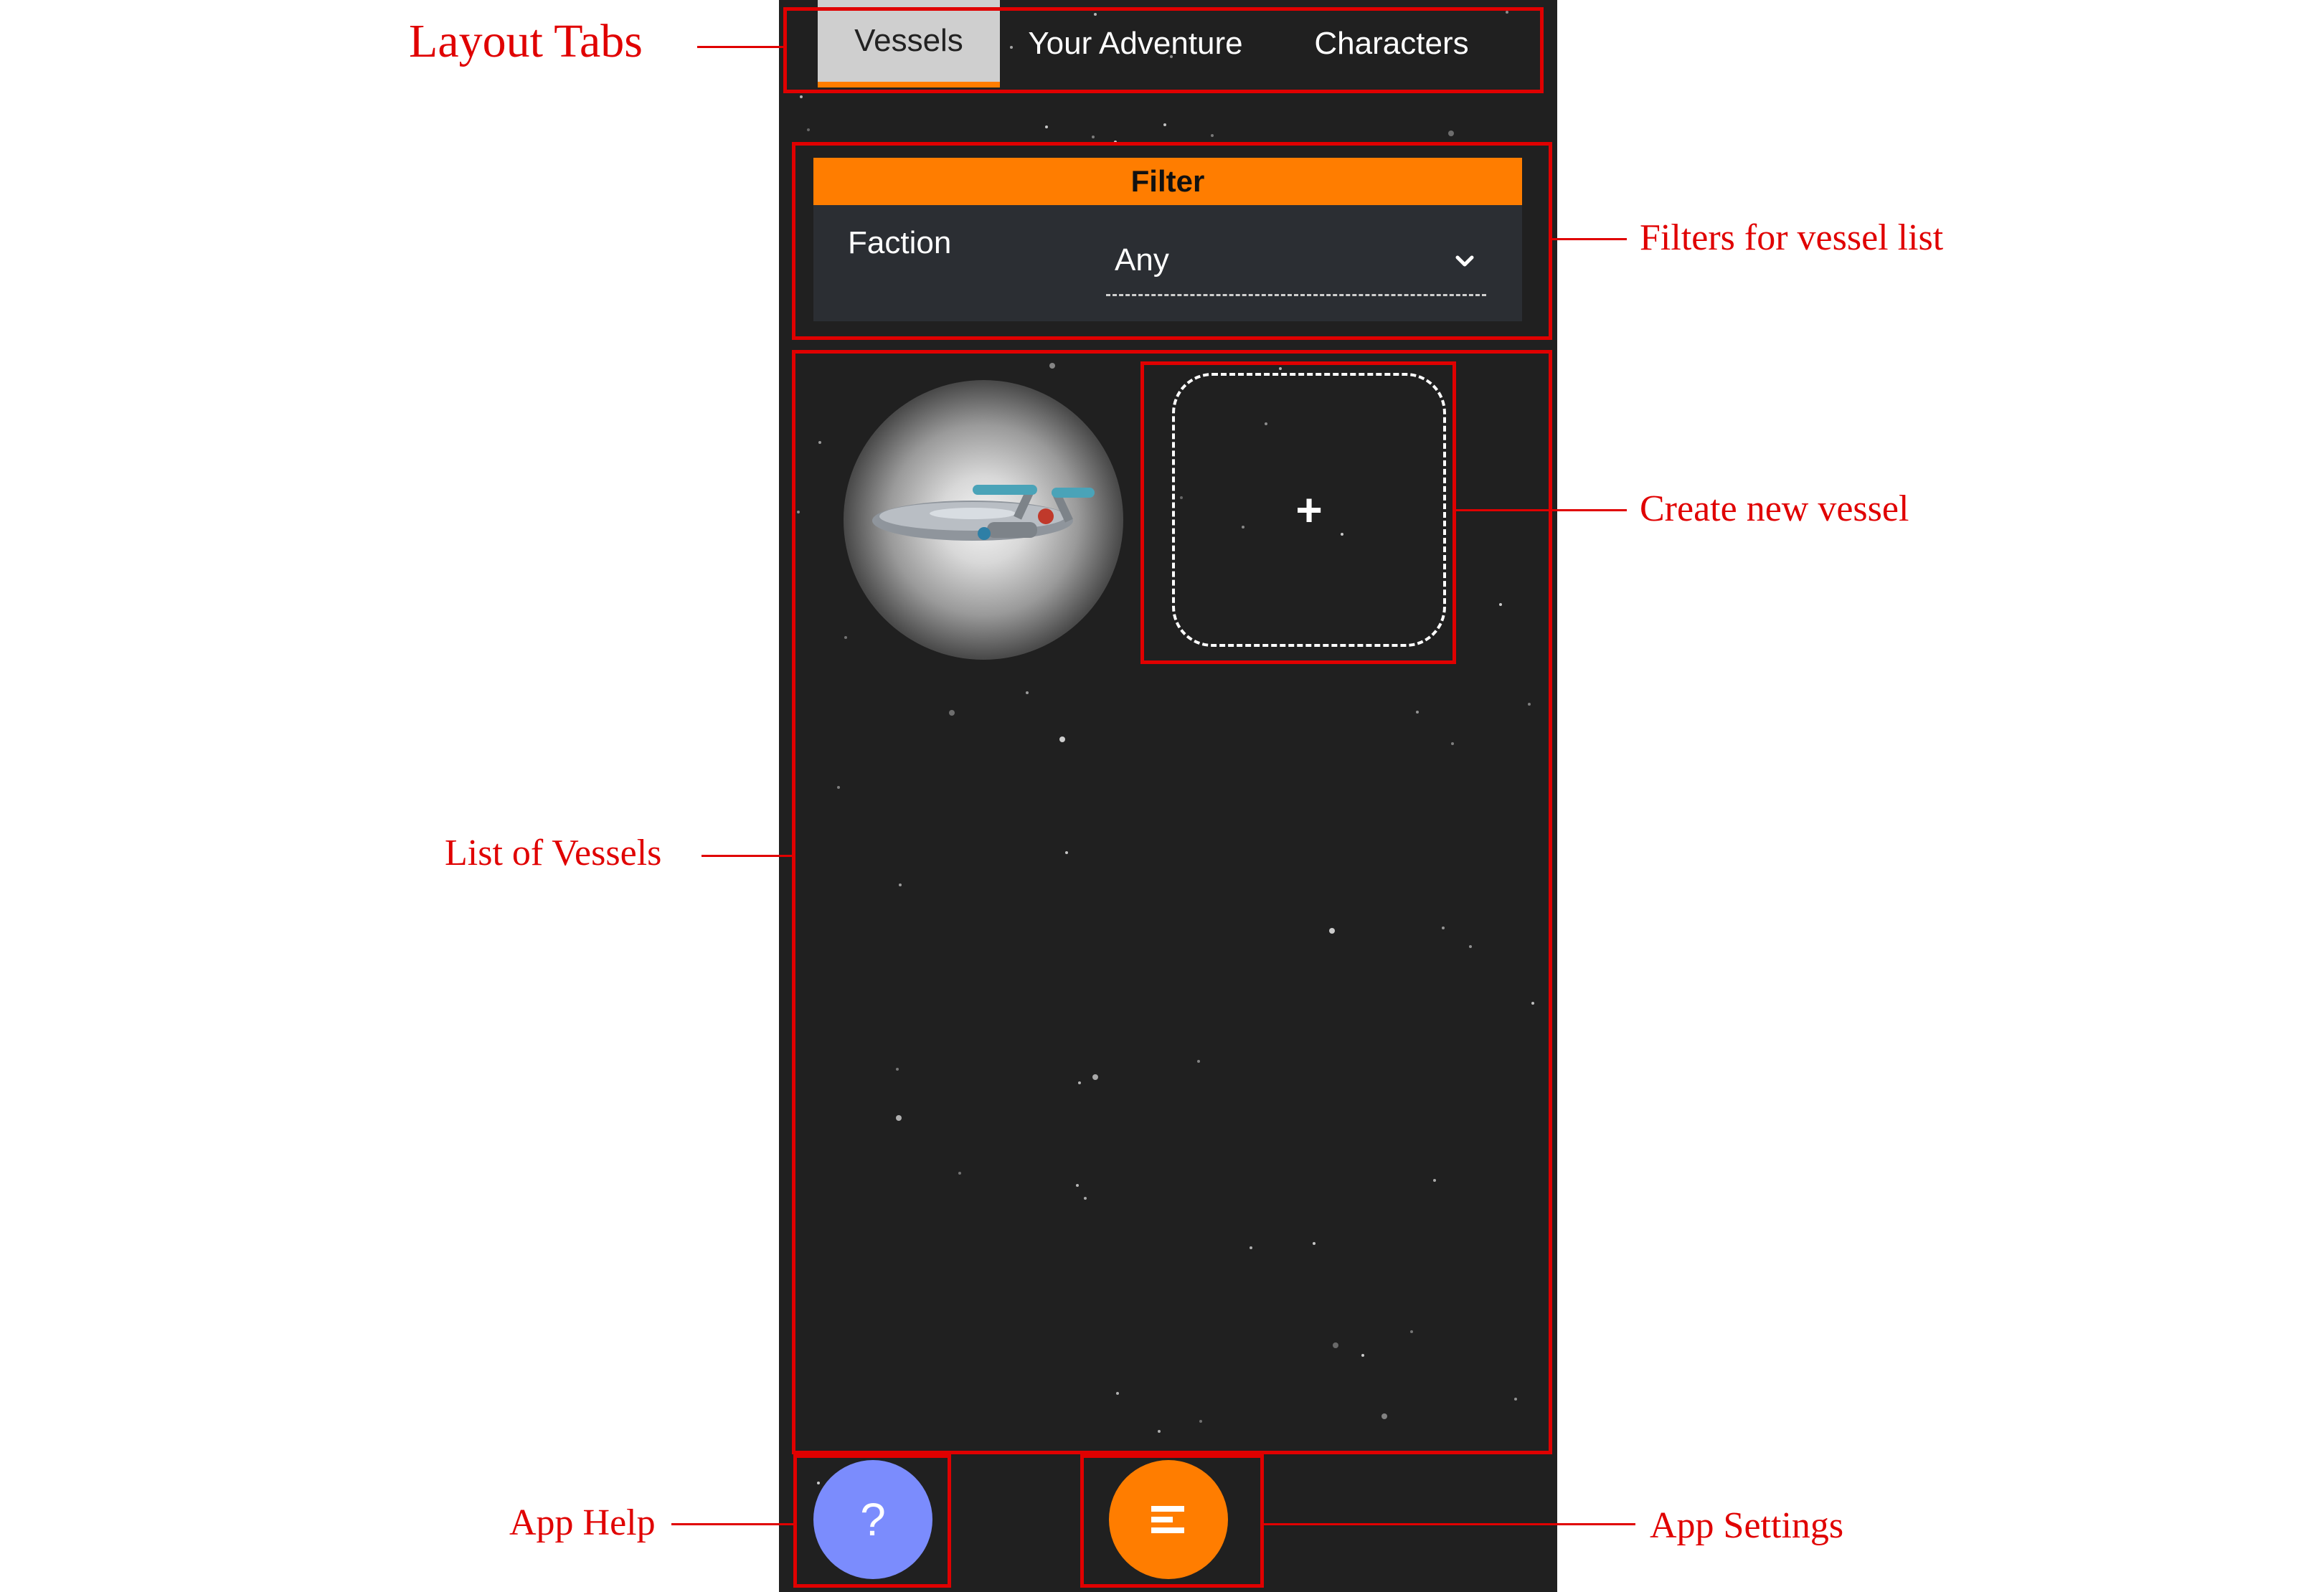 The image size is (2324, 1592). I want to click on annotation-box-filter, so click(1172, 241).